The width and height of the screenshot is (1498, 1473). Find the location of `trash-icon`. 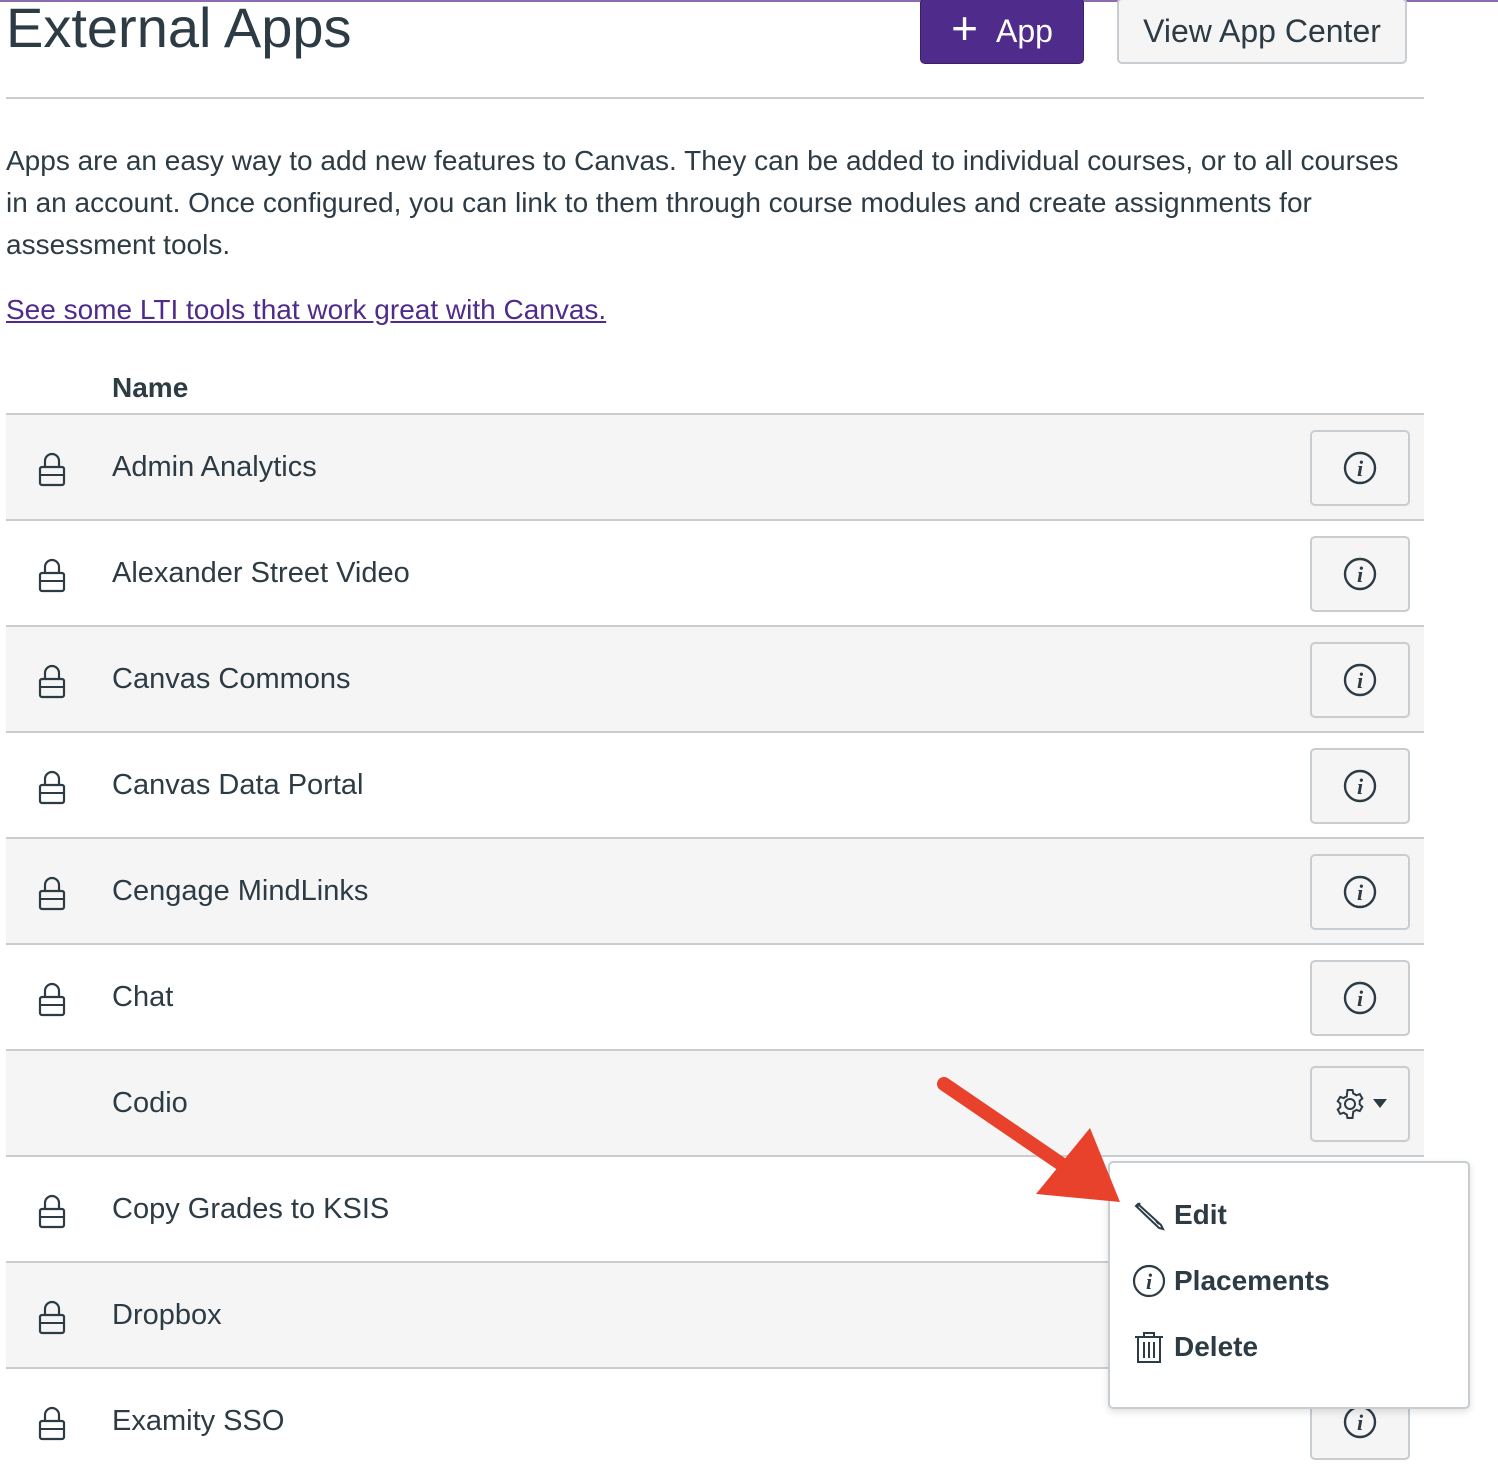

trash-icon is located at coordinates (1149, 1347).